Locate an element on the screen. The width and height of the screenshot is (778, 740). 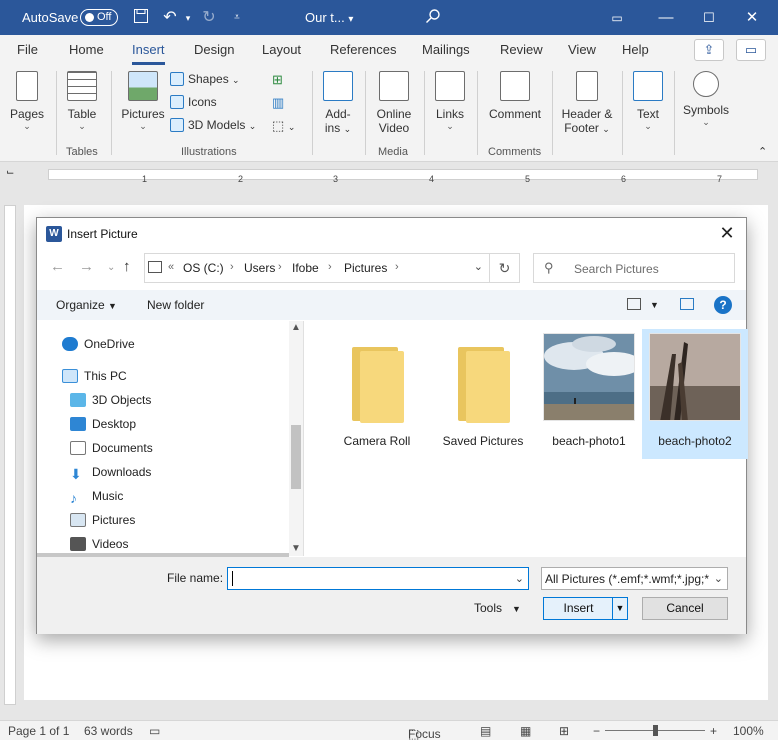
customize-toolbar-icon: ⩡ is located at coordinates (237, 18).